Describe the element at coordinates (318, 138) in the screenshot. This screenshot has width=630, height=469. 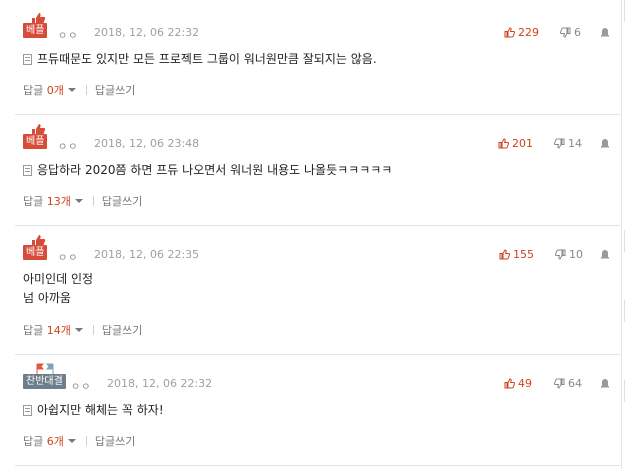
I see `comment-header: 베플 ㅇㅇ 2018, 12, 06 23:48 201 14` at that location.